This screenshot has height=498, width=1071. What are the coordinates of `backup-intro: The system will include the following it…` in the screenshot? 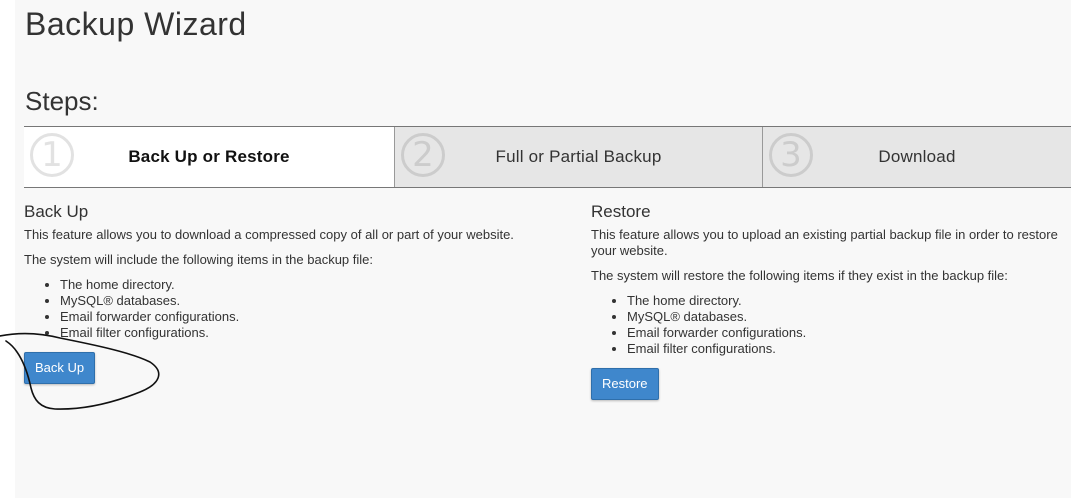 It's located at (198, 259).